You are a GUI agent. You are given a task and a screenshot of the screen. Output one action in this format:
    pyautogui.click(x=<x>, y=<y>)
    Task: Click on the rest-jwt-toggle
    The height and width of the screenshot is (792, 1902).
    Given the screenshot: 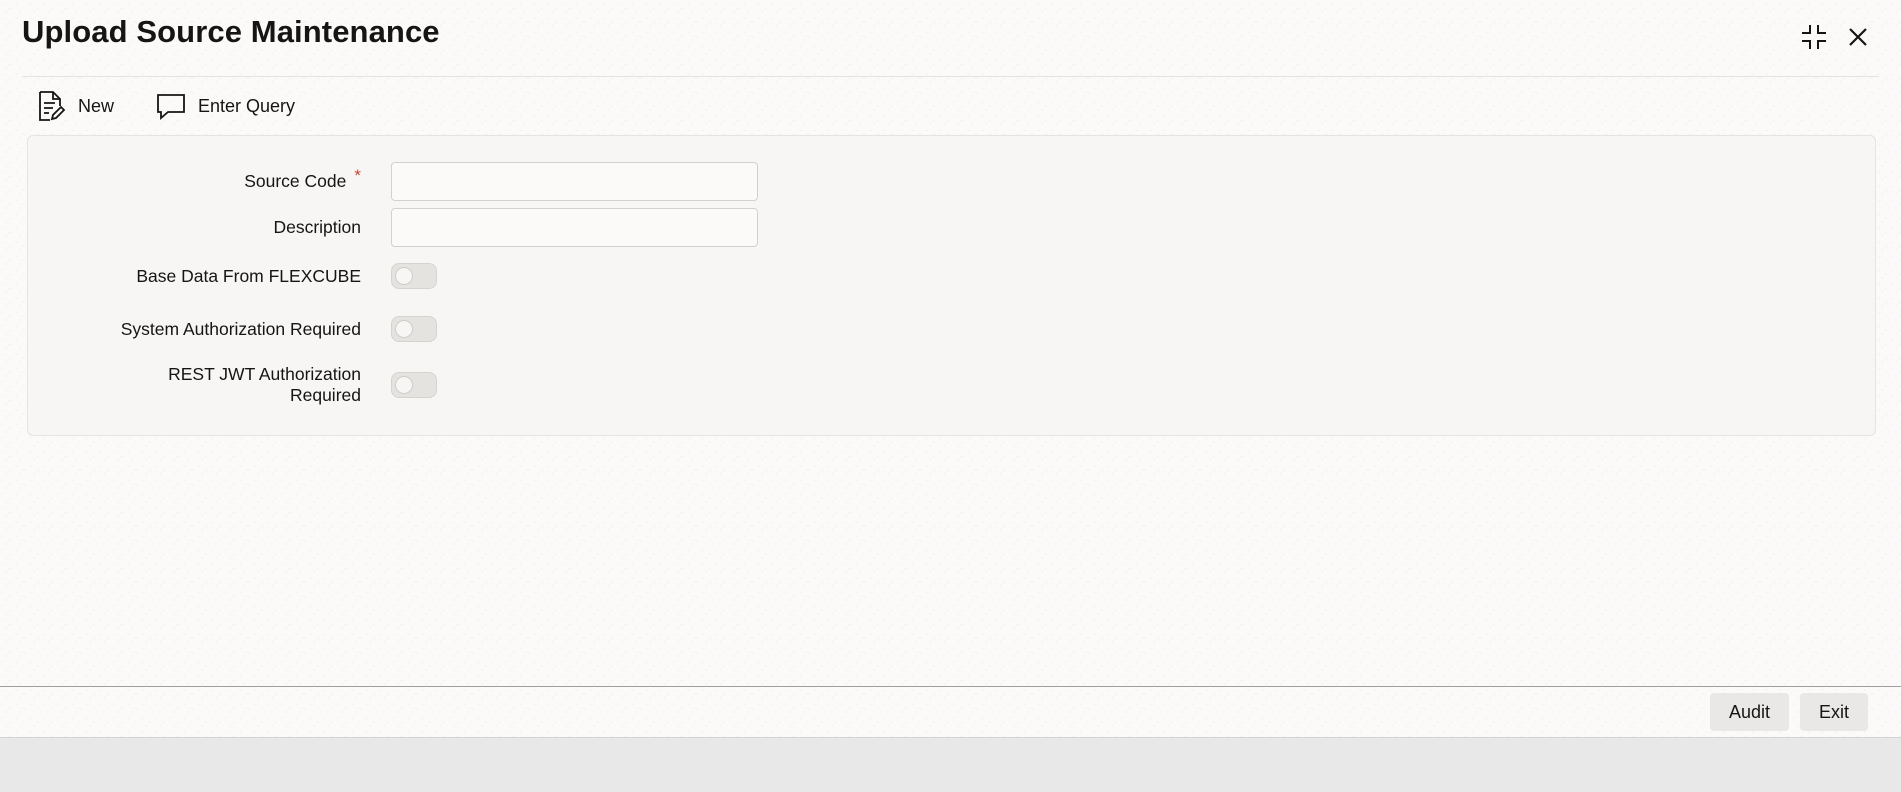 What is the action you would take?
    pyautogui.click(x=414, y=385)
    